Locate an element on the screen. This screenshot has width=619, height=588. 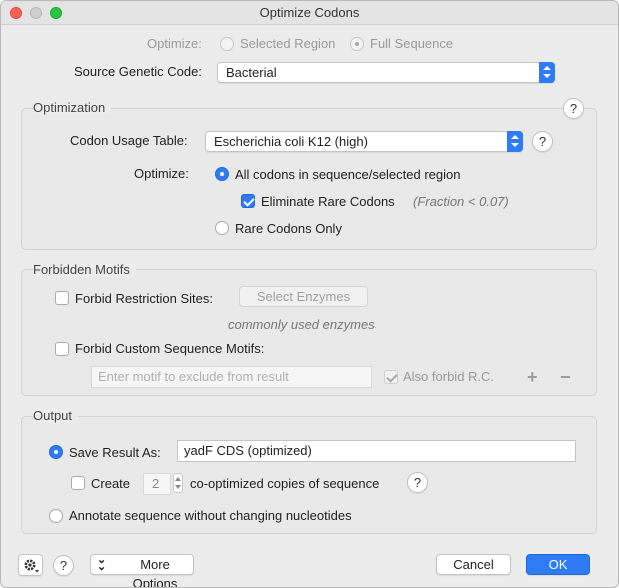
codon-usage-table-popup: Escherichia coli K12 (high) is located at coordinates (364, 141).